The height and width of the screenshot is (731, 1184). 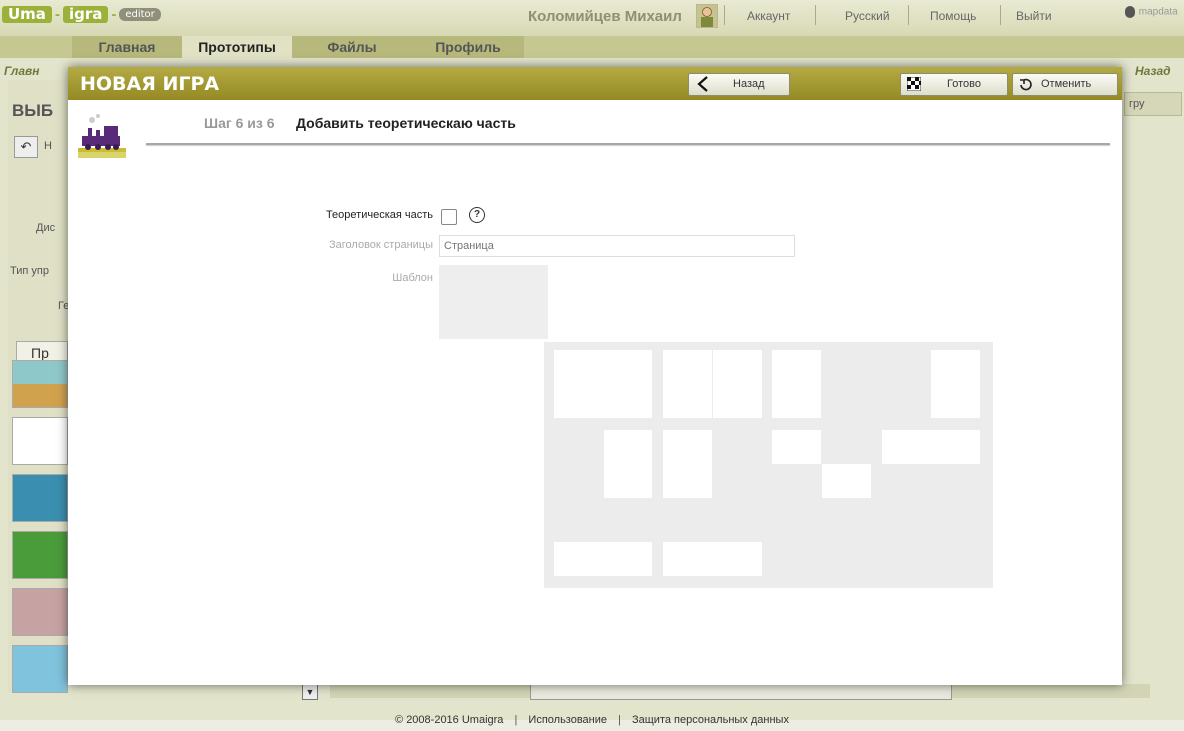 I want to click on footer-privacy-link: Защита персональных данных, so click(x=710, y=720).